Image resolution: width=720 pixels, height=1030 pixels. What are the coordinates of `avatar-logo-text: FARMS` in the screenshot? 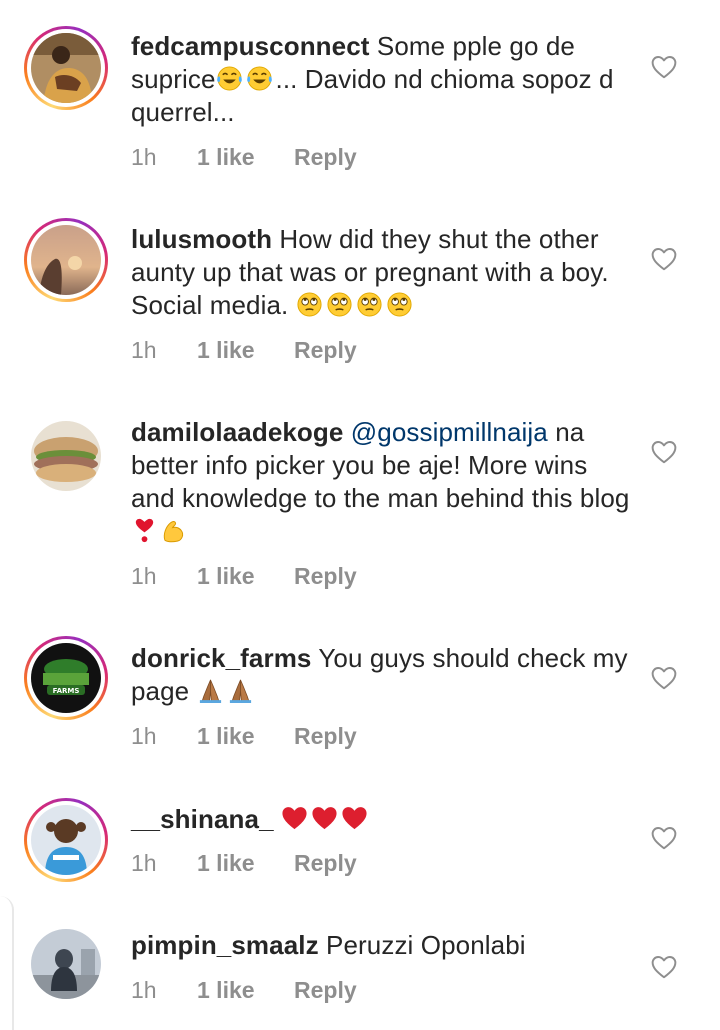 It's located at (66, 691).